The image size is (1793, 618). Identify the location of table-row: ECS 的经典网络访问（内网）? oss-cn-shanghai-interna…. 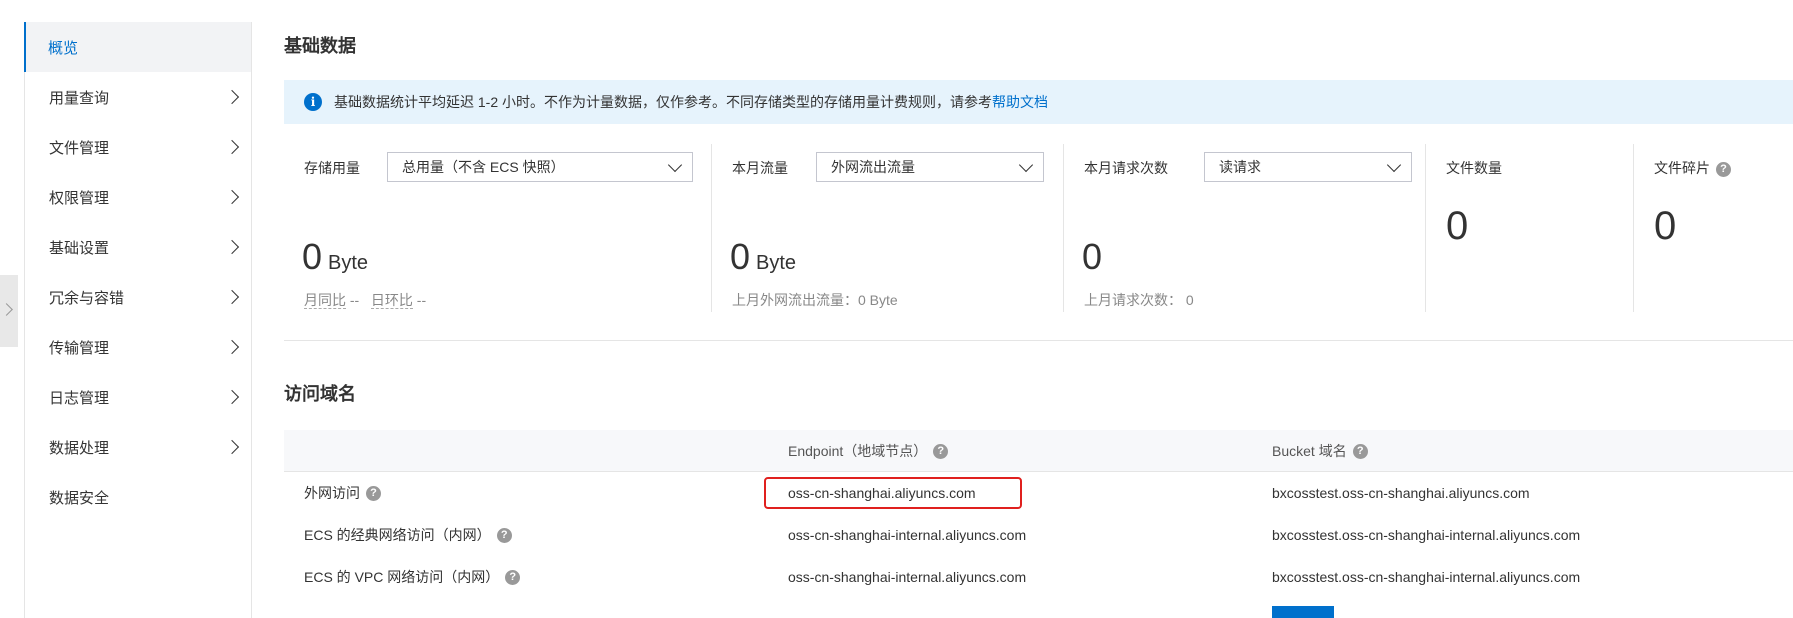
(1038, 535).